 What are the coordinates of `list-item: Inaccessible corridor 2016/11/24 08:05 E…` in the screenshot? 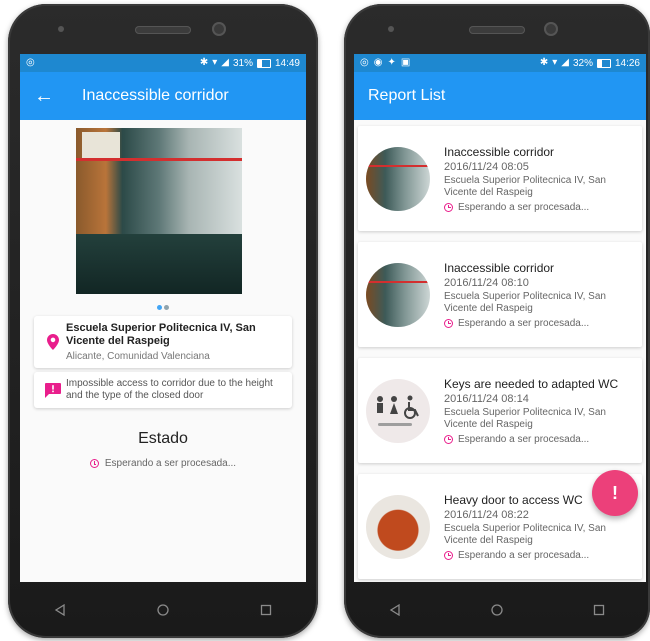 It's located at (500, 178).